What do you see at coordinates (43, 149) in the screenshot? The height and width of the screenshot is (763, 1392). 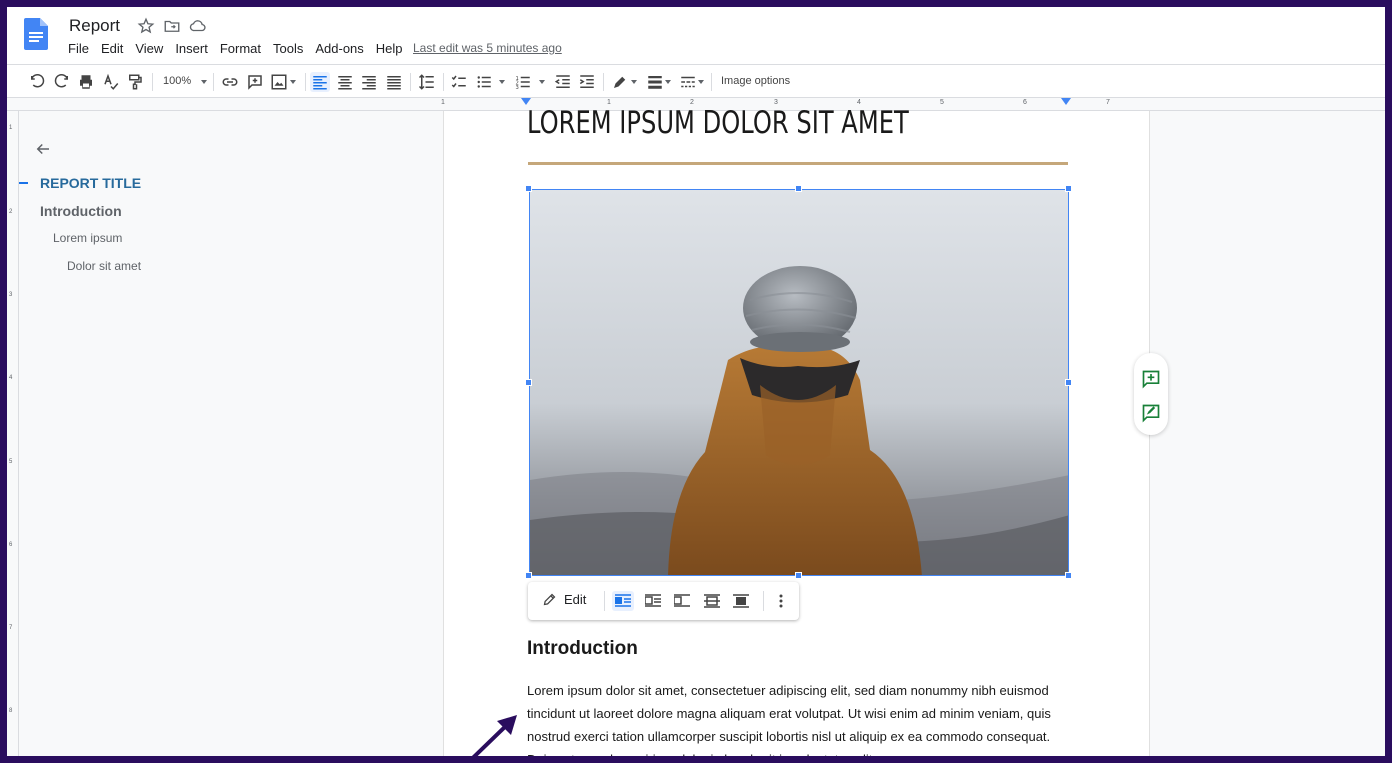 I see `back-arrow-icon` at bounding box center [43, 149].